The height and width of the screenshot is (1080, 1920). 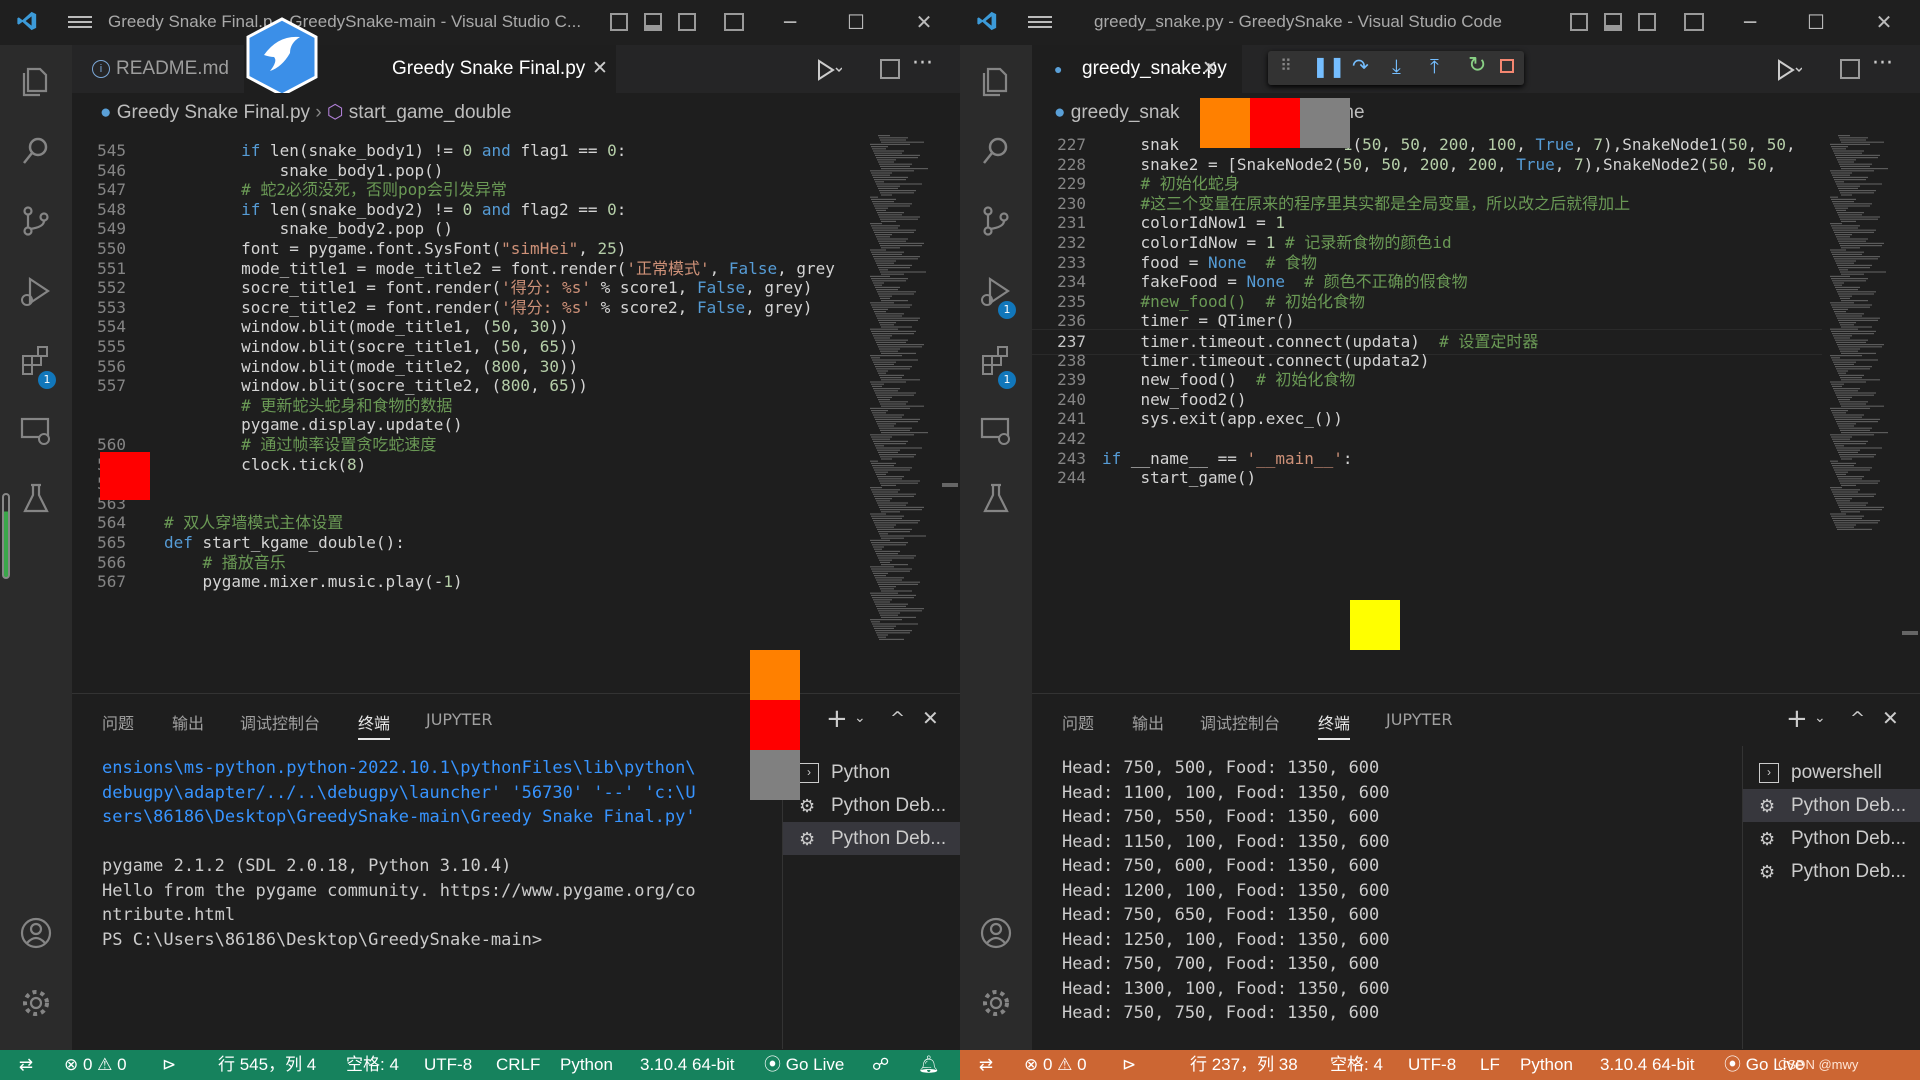 I want to click on drag-handle-icon: ⠿, so click(x=1286, y=65).